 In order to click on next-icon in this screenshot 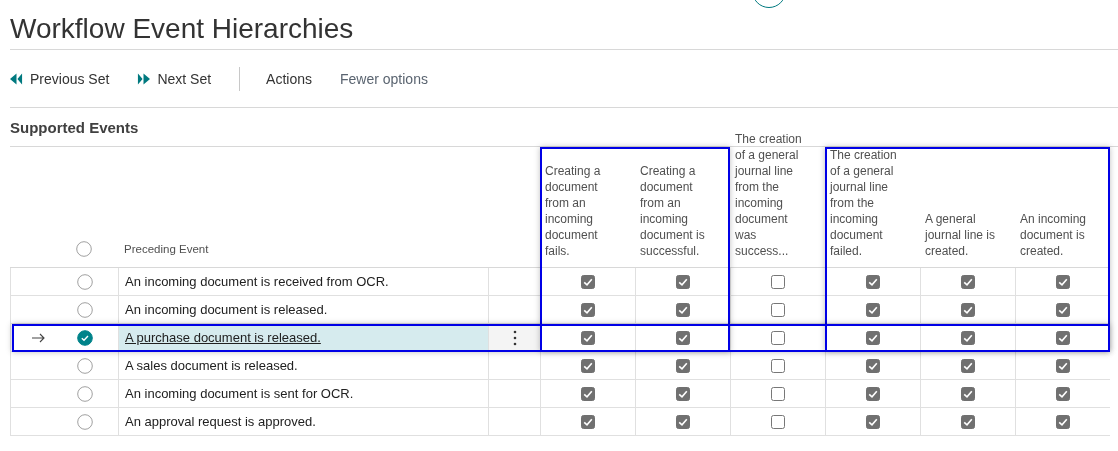, I will do `click(144, 78)`.